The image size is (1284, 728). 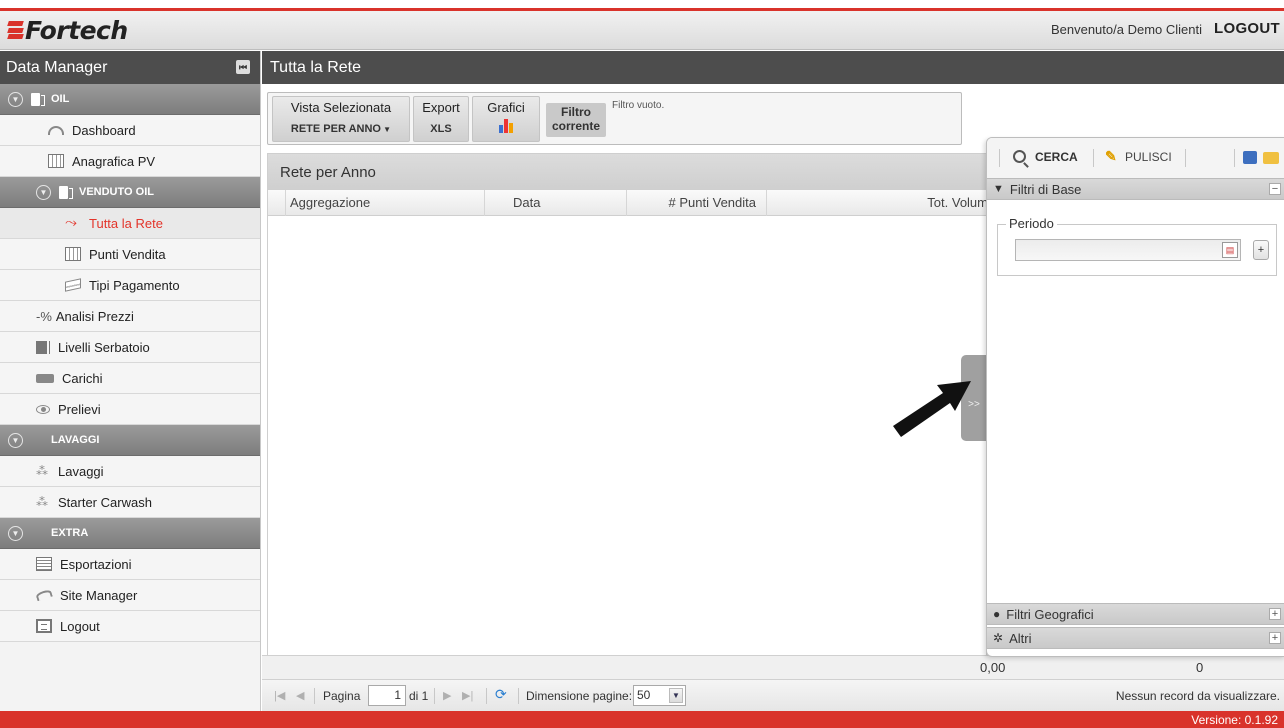 I want to click on column-header-tot-volume: Tot. Volum, so click(x=877, y=203).